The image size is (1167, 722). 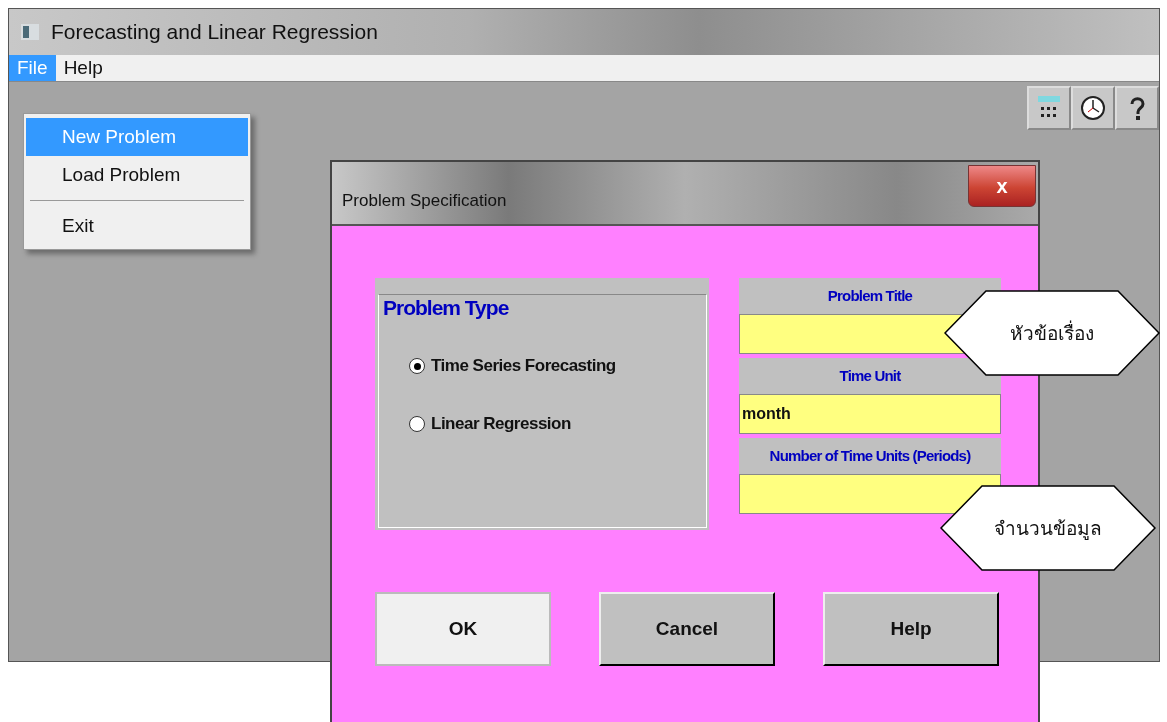 I want to click on help-icon, so click(x=1137, y=108).